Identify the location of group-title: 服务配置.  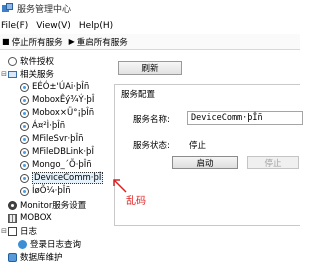
(138, 94).